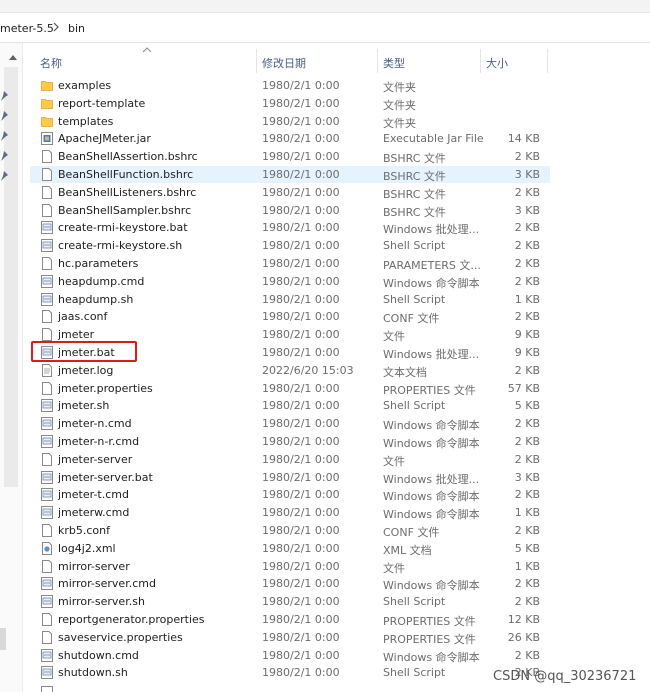  Describe the element at coordinates (290, 370) in the screenshot. I see `file-row: jmeter.log 2022/6/20 15:03 文本文档 2 KB` at that location.